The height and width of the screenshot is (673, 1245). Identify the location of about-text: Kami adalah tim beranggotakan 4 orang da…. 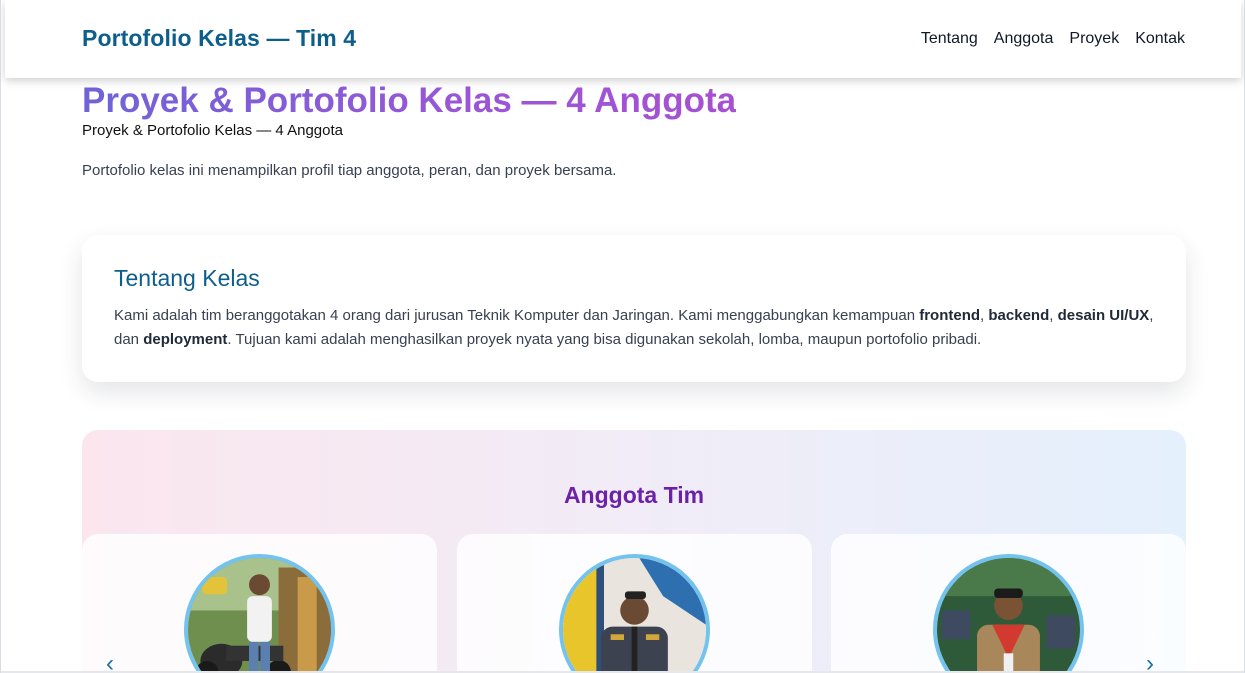
(634, 328).